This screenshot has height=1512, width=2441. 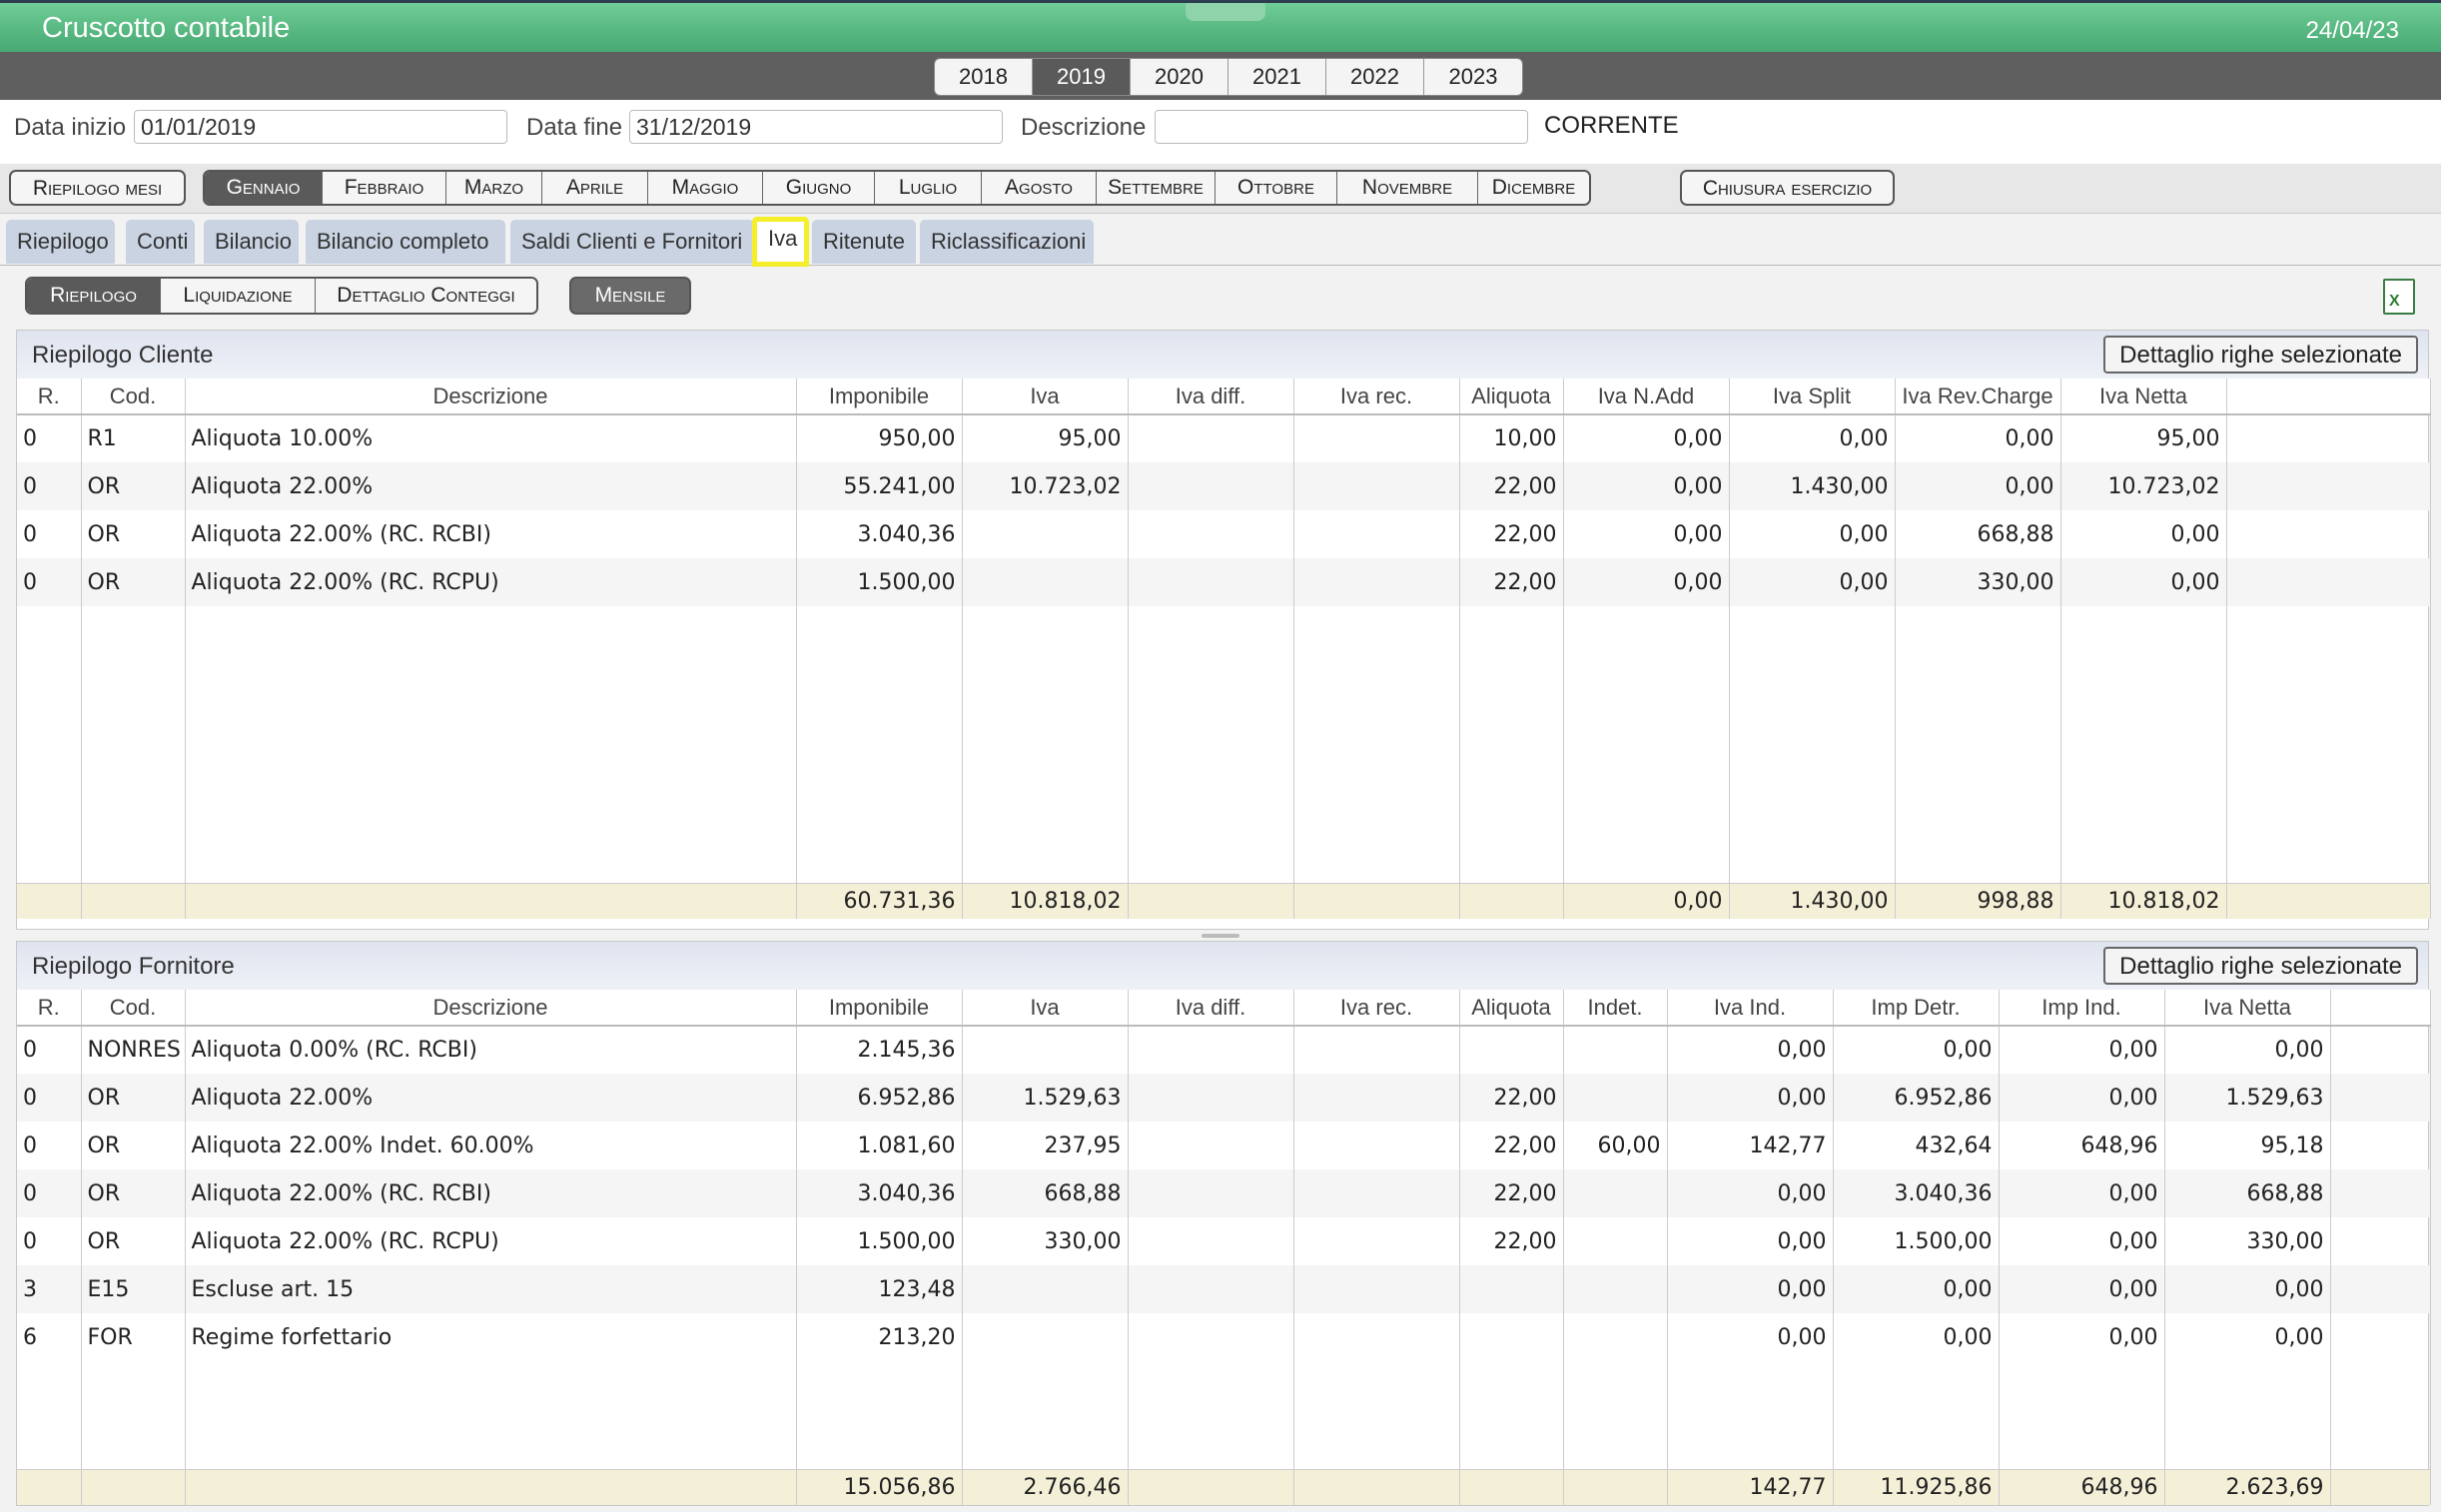 I want to click on total-cell: 60.731,36, so click(x=879, y=900).